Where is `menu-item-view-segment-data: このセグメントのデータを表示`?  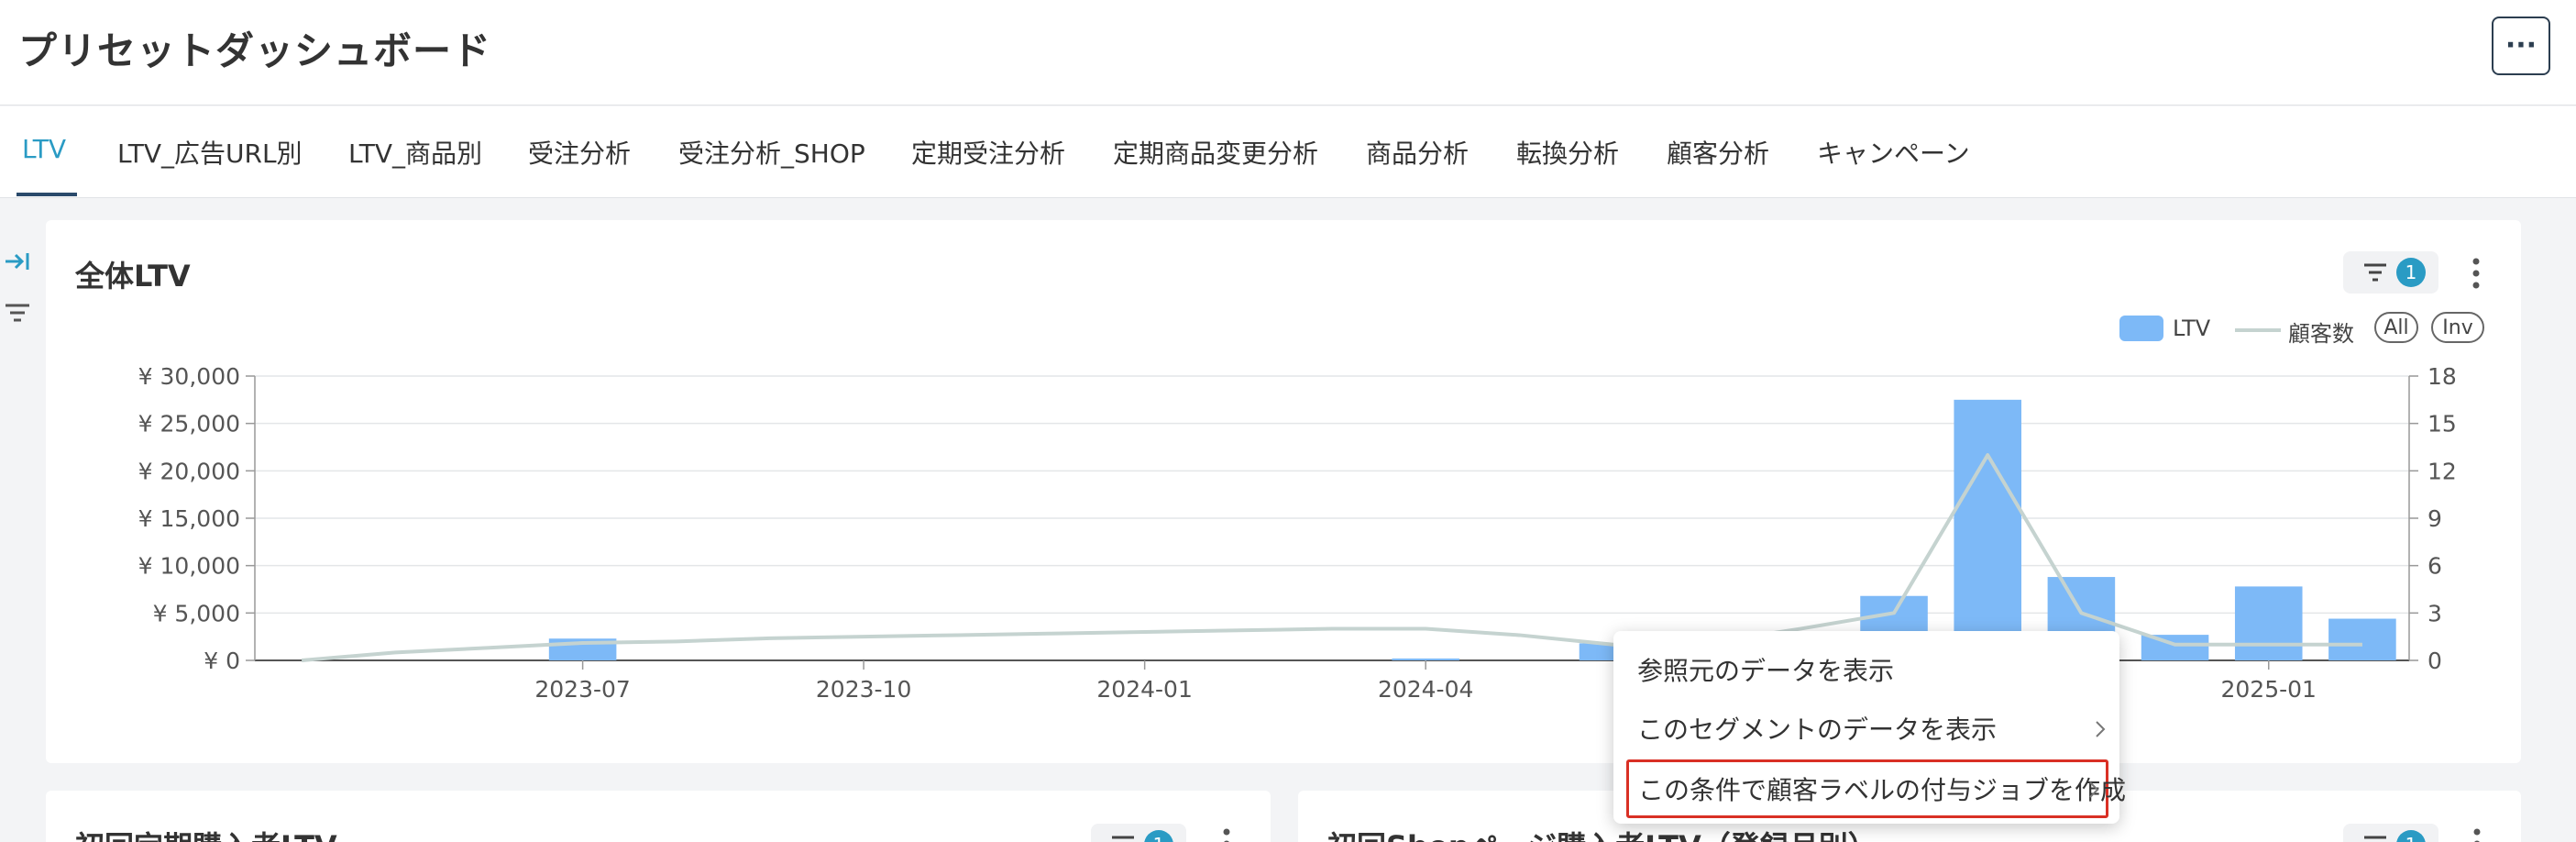 menu-item-view-segment-data: このセグメントのデータを表示 is located at coordinates (1866, 729).